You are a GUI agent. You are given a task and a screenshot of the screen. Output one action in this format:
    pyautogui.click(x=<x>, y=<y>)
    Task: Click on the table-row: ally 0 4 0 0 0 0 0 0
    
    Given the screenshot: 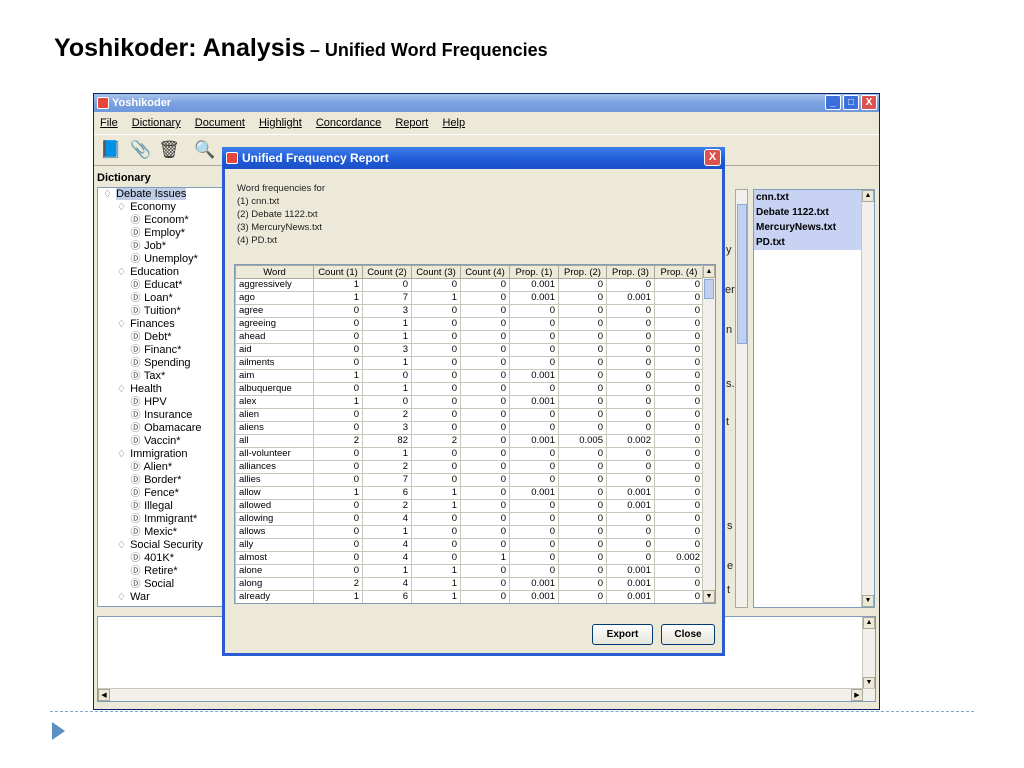 What is the action you would take?
    pyautogui.click(x=469, y=545)
    